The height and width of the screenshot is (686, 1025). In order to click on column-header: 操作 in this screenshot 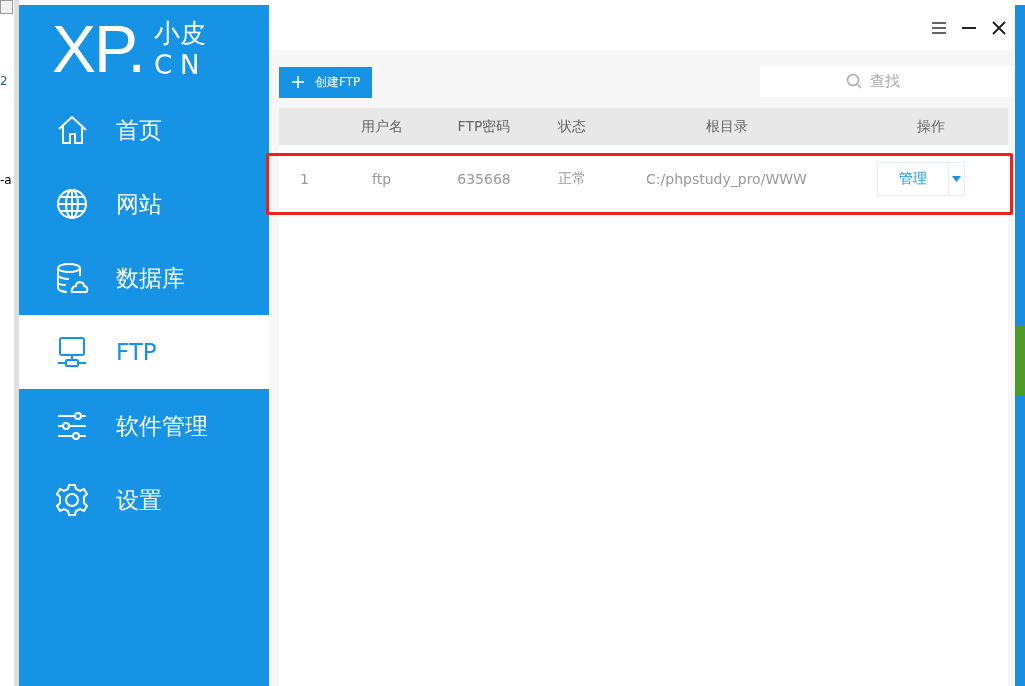, I will do `click(931, 126)`.